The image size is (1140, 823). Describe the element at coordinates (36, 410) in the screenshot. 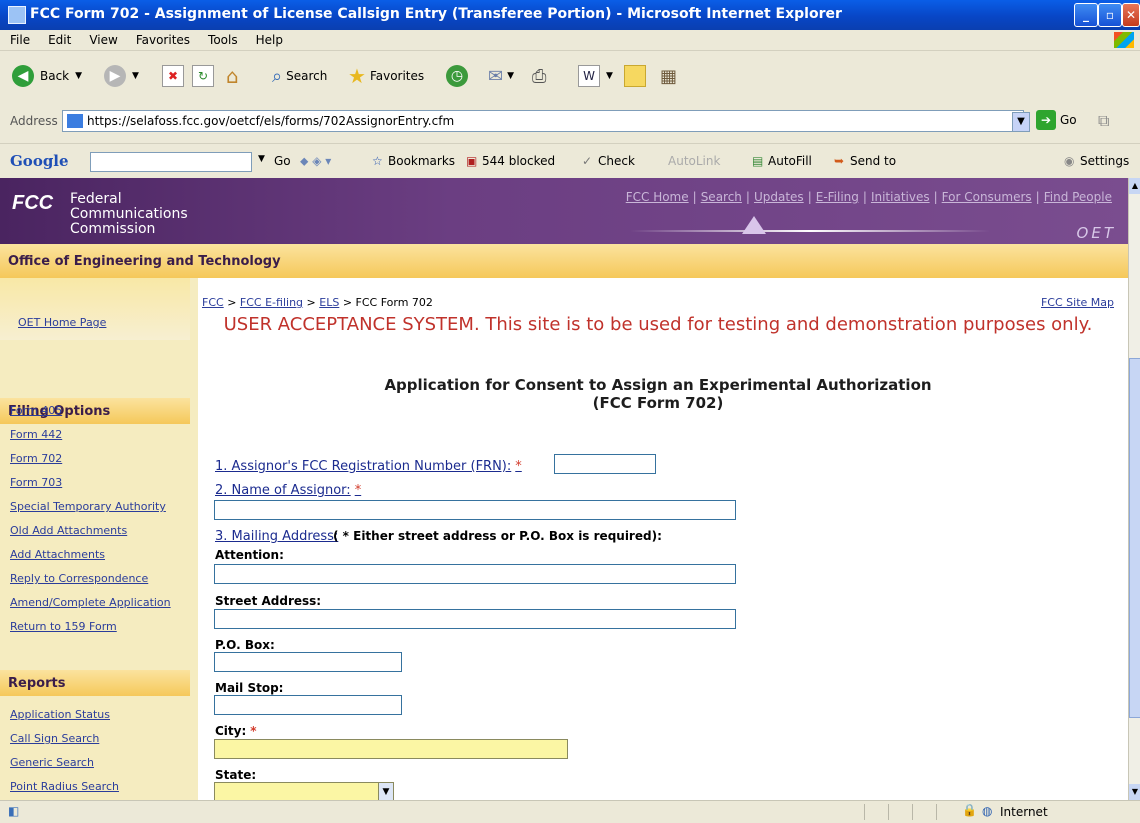

I see `sidebar-item-form-405: Form 405` at that location.